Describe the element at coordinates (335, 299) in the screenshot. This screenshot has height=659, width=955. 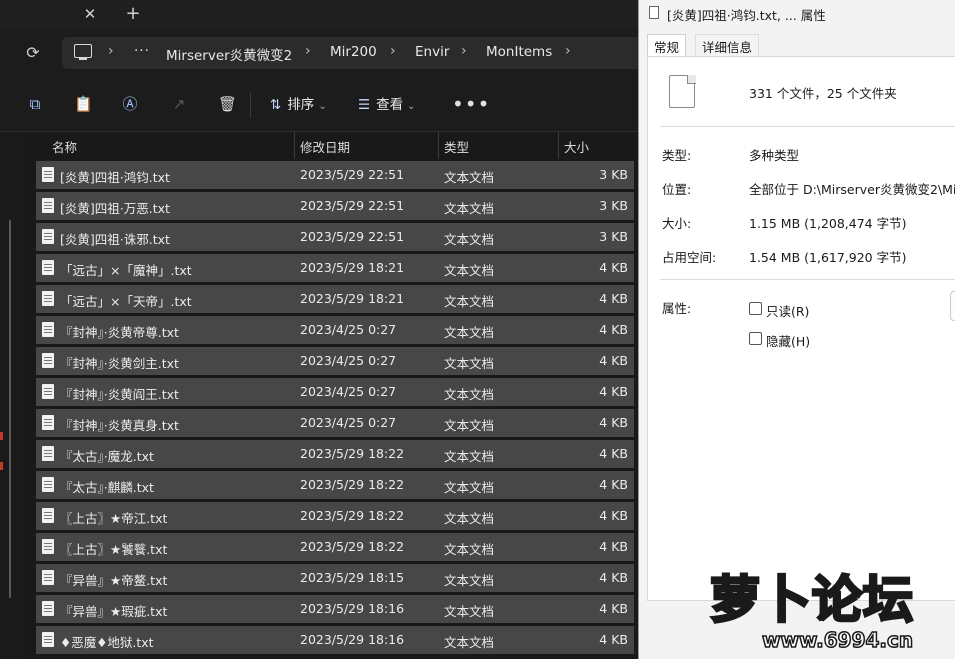
I see `file-row: 「远古」×「天帝」.txt 2023/5/29 18:21 文本文档 4 KB` at that location.